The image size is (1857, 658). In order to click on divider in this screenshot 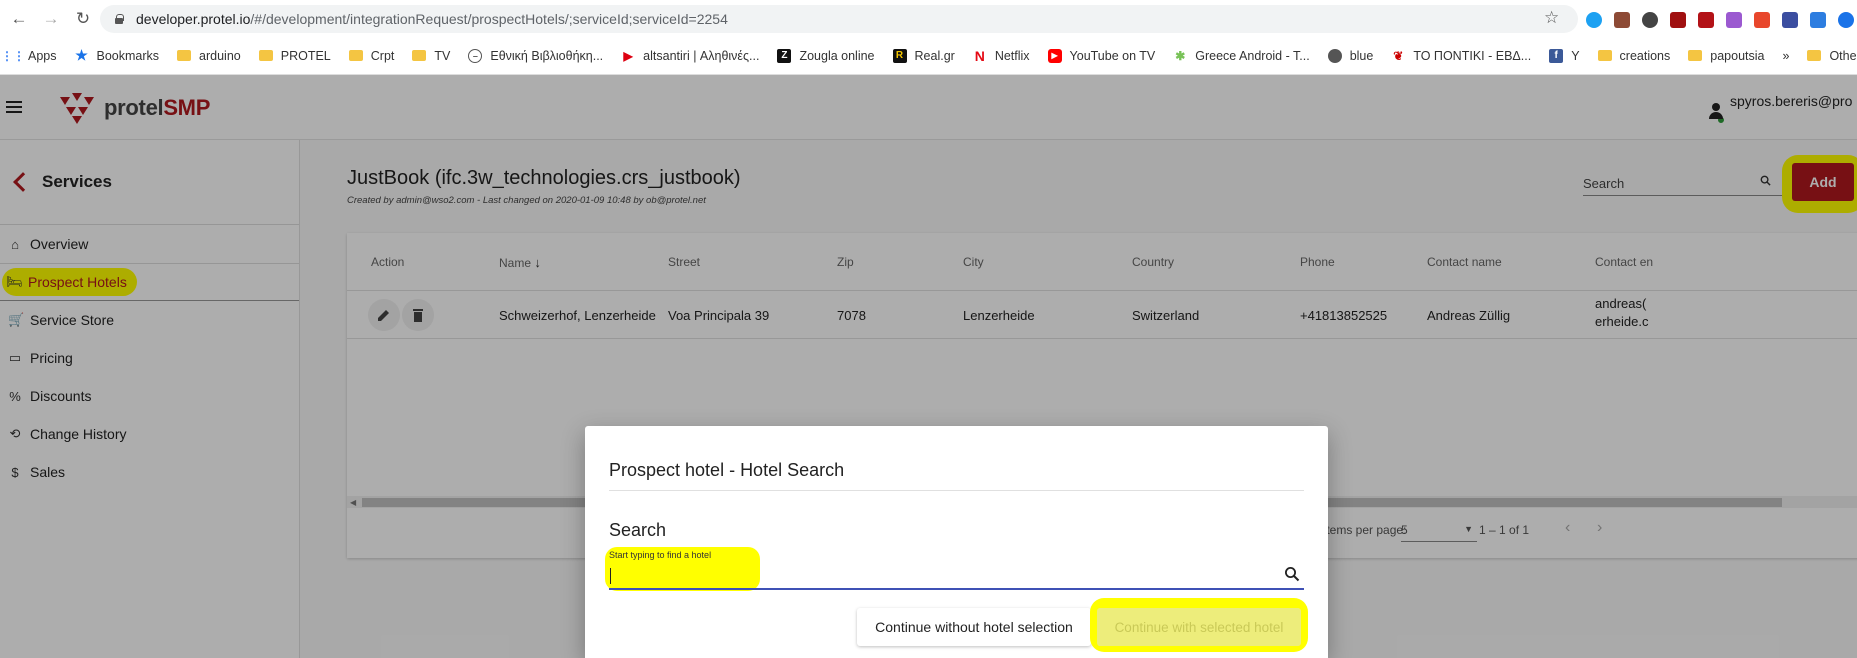, I will do `click(956, 490)`.